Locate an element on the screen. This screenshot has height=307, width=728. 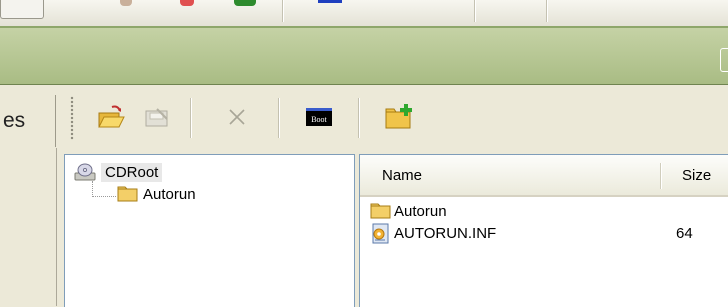
boot-icon: Boot is located at coordinates (319, 117).